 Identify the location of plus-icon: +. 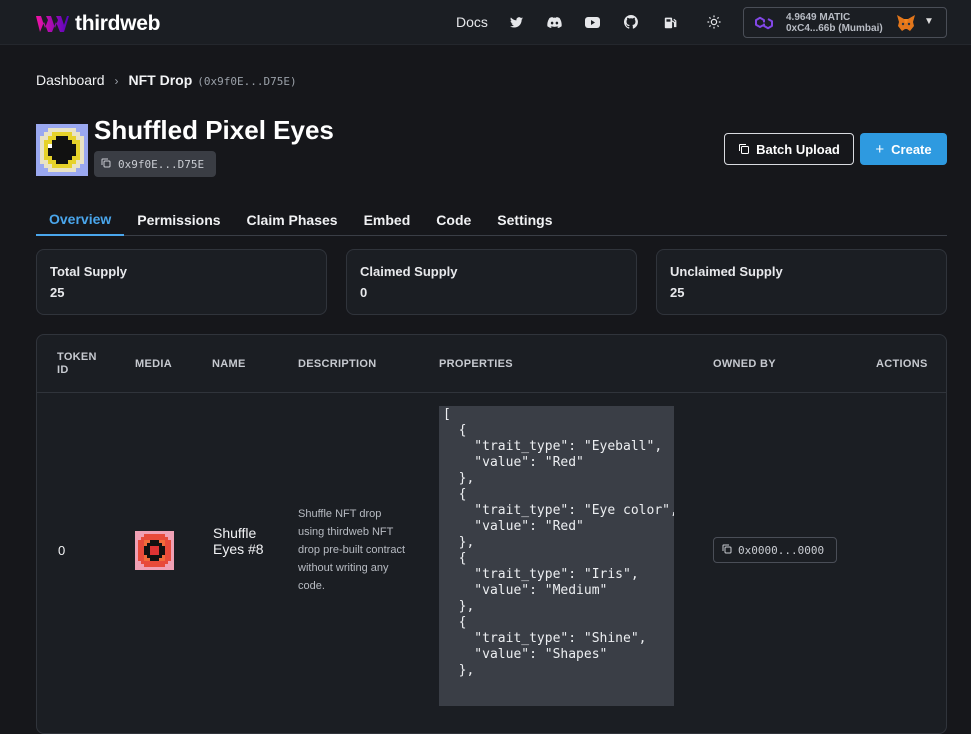
(880, 149).